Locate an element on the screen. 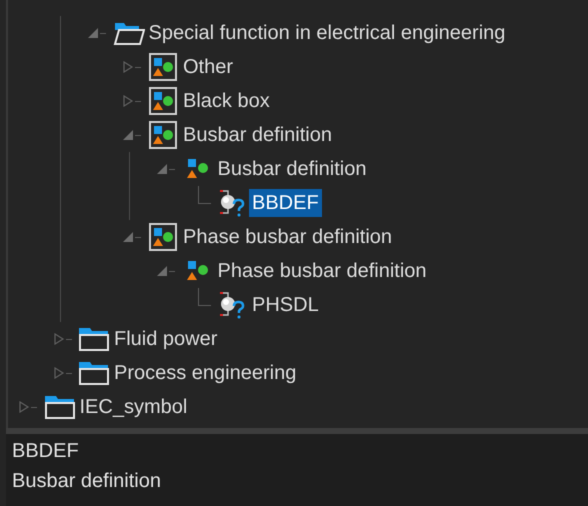  detail-text: Busbar definition is located at coordinates (87, 481).